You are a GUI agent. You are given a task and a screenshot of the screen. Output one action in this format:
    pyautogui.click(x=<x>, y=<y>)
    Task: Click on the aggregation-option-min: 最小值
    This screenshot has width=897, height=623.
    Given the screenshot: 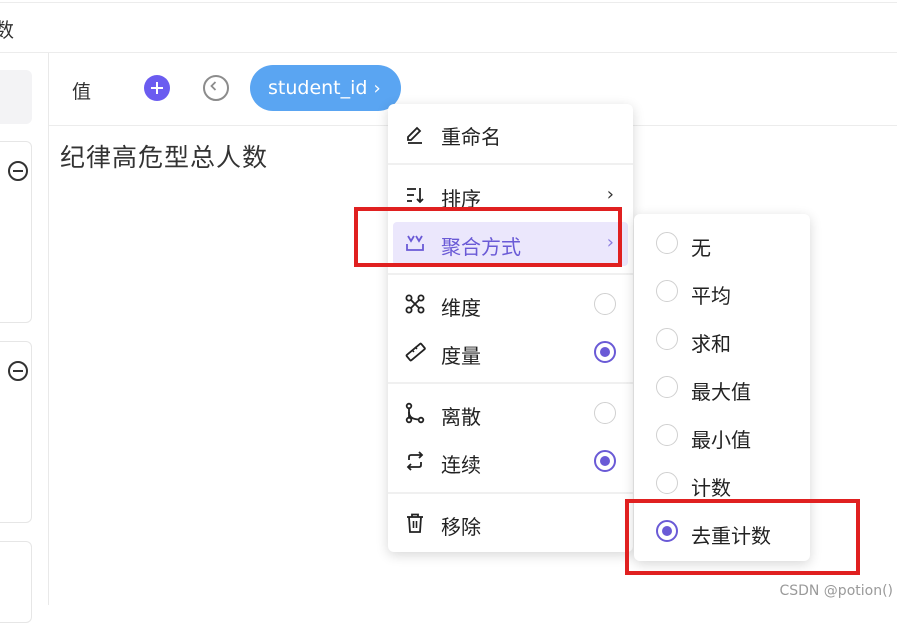 What is the action you would take?
    pyautogui.click(x=722, y=435)
    